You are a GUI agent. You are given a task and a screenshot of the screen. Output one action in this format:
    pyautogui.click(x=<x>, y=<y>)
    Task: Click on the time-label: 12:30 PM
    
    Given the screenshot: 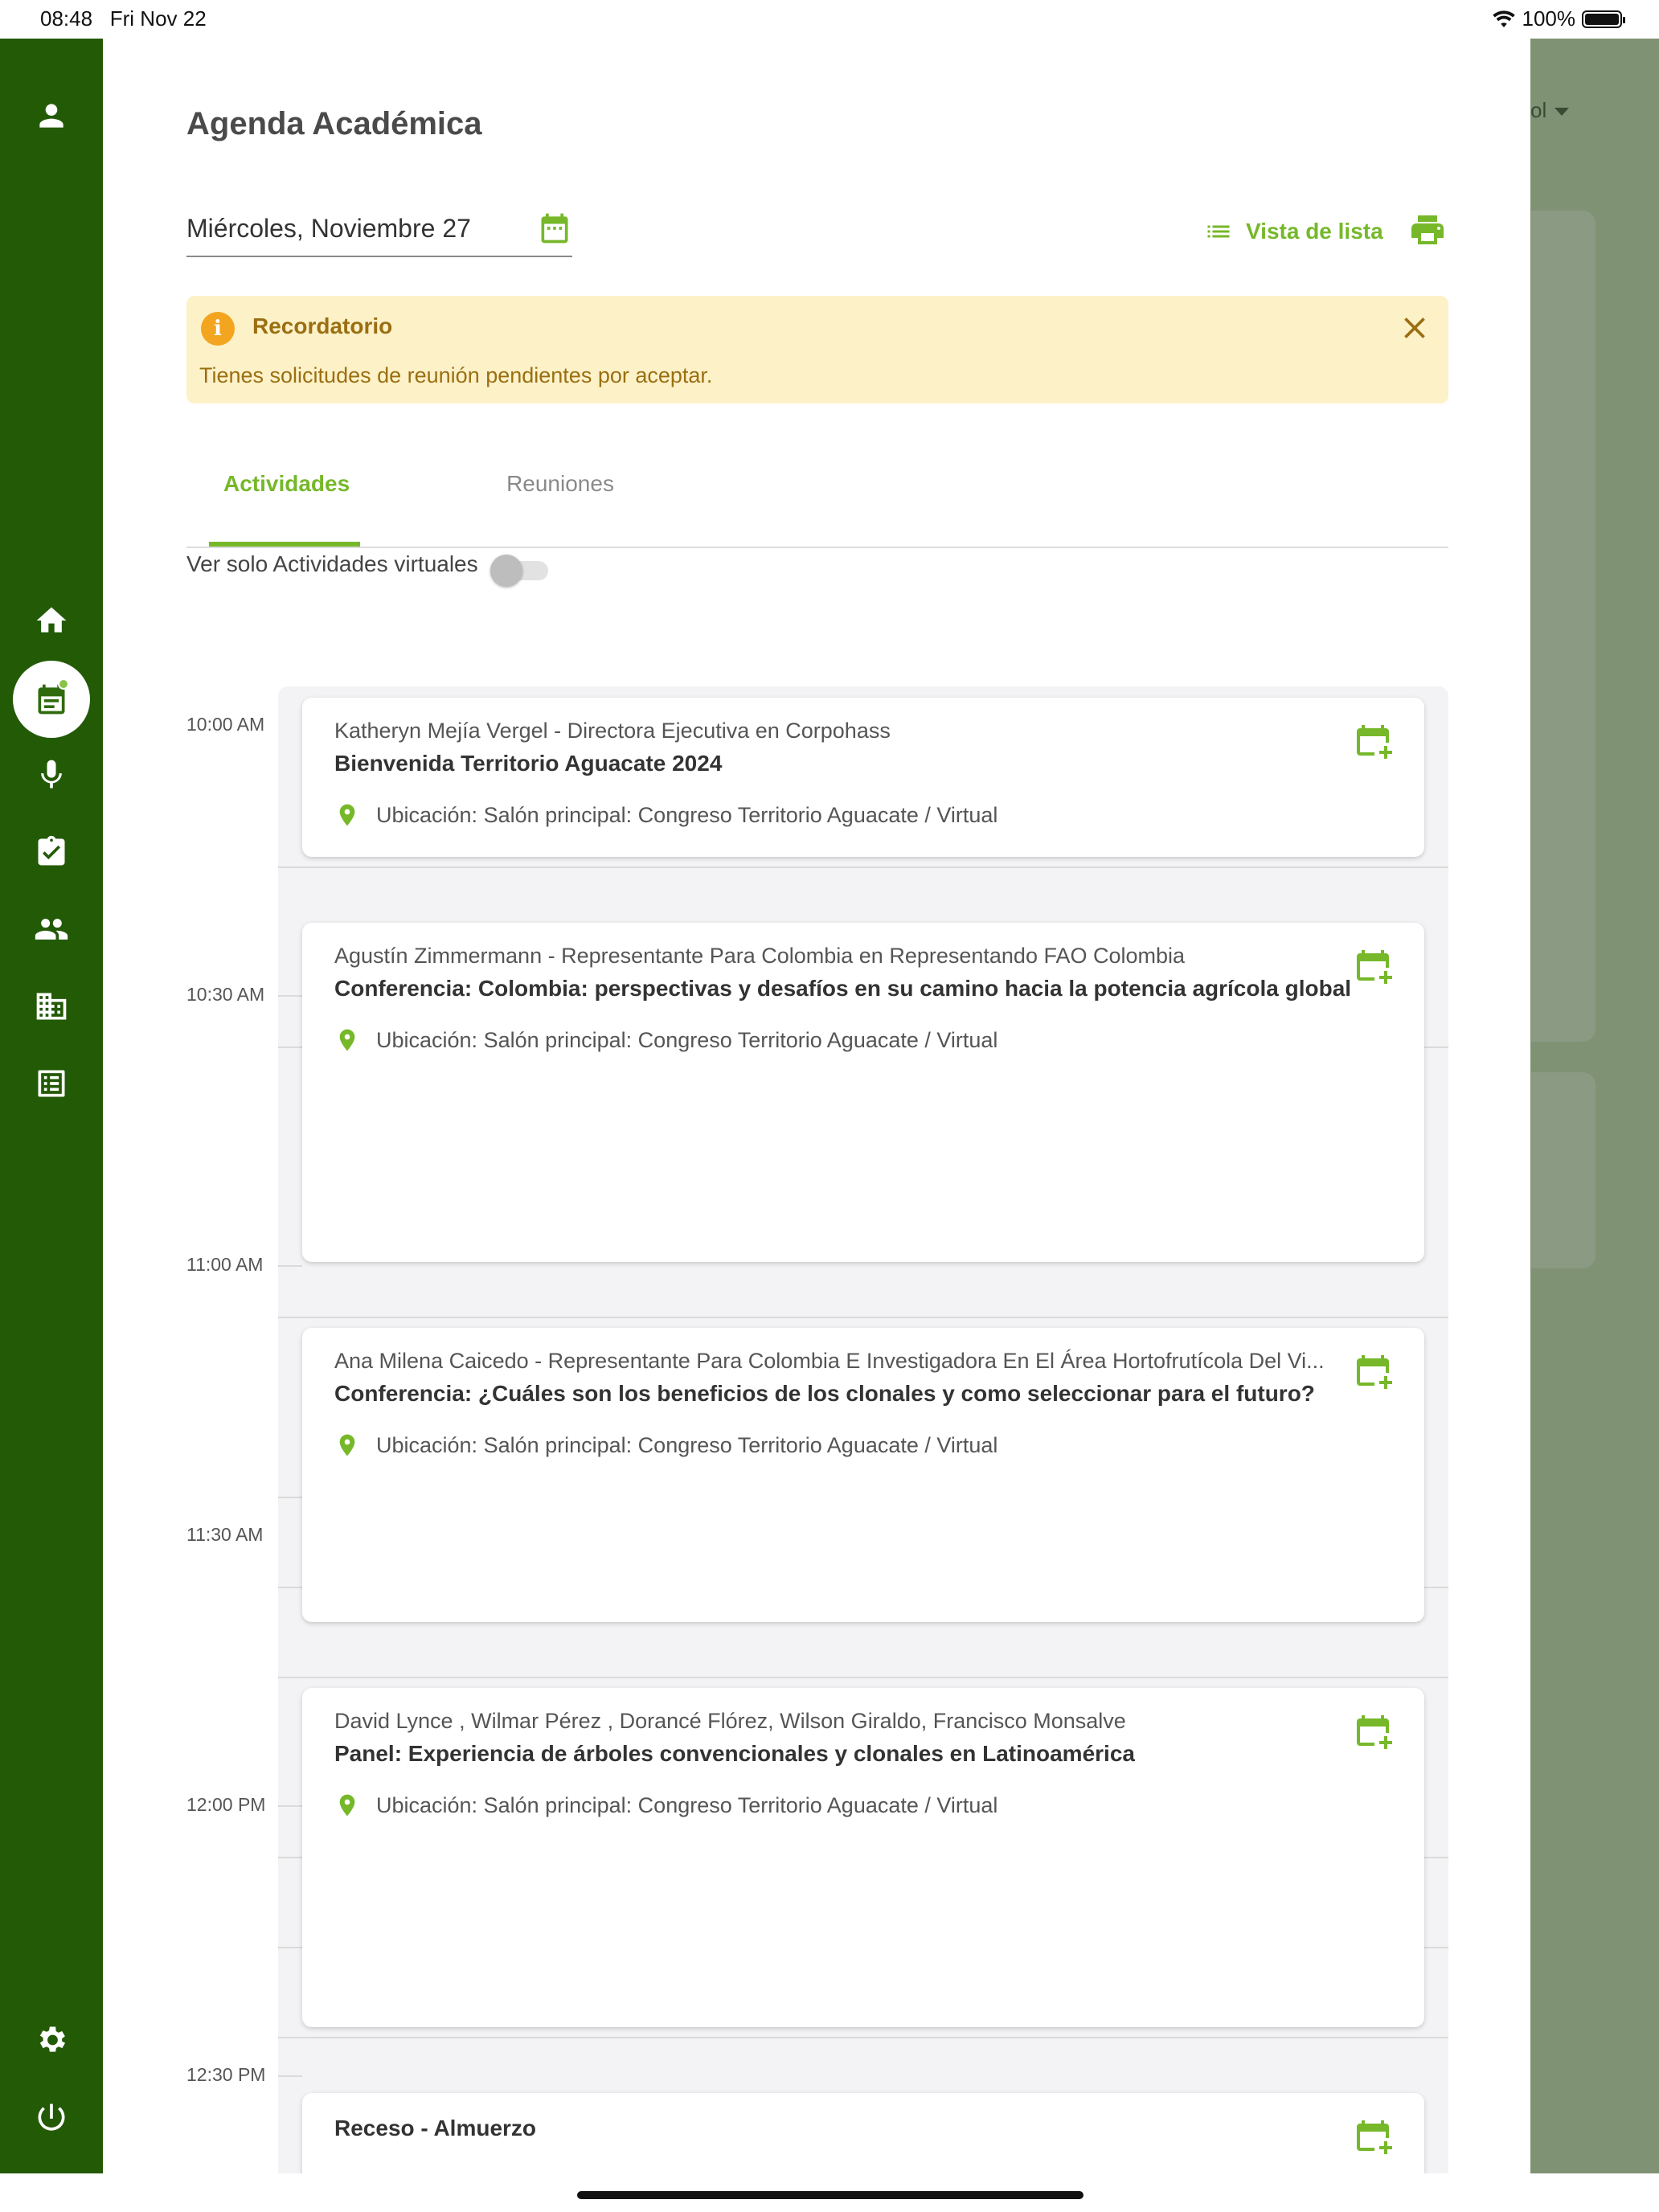 What is the action you would take?
    pyautogui.click(x=226, y=2074)
    